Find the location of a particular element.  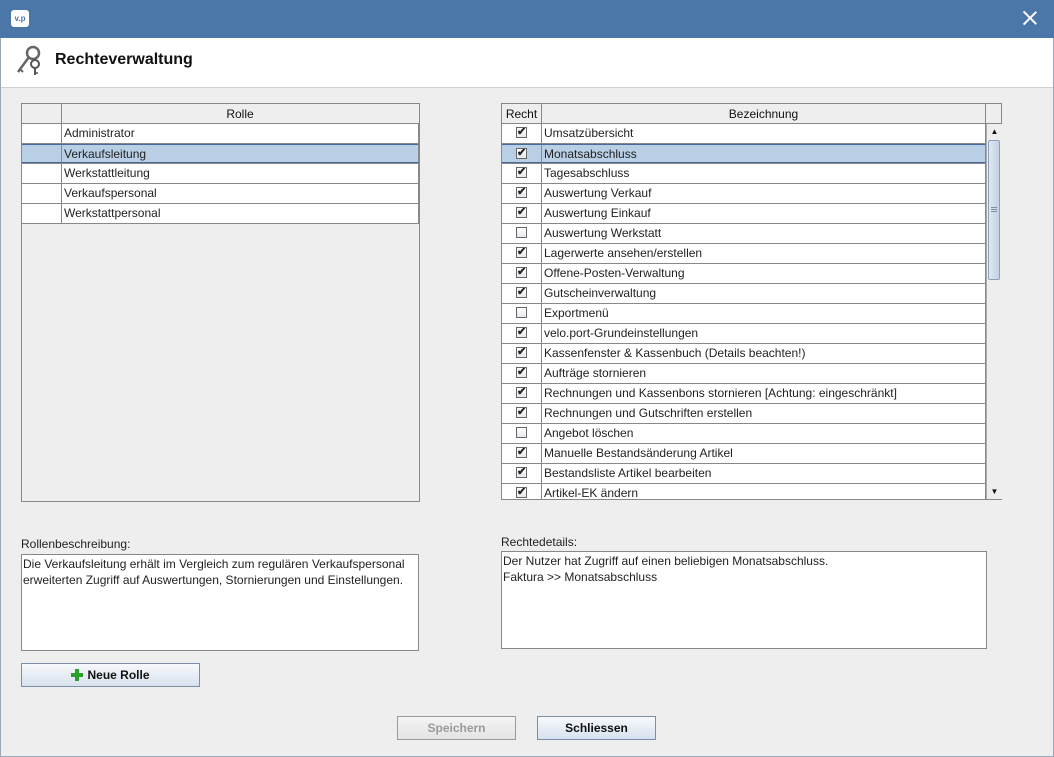

right-row: ✔ Rechnungen und Gutschriften erstellen is located at coordinates (744, 414).